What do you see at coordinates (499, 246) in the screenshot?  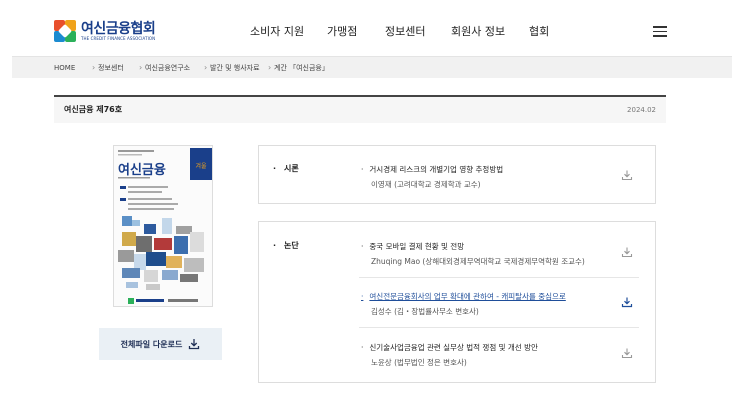 I see `article-title: · 중국 모바일 결제 현황 및 전망` at bounding box center [499, 246].